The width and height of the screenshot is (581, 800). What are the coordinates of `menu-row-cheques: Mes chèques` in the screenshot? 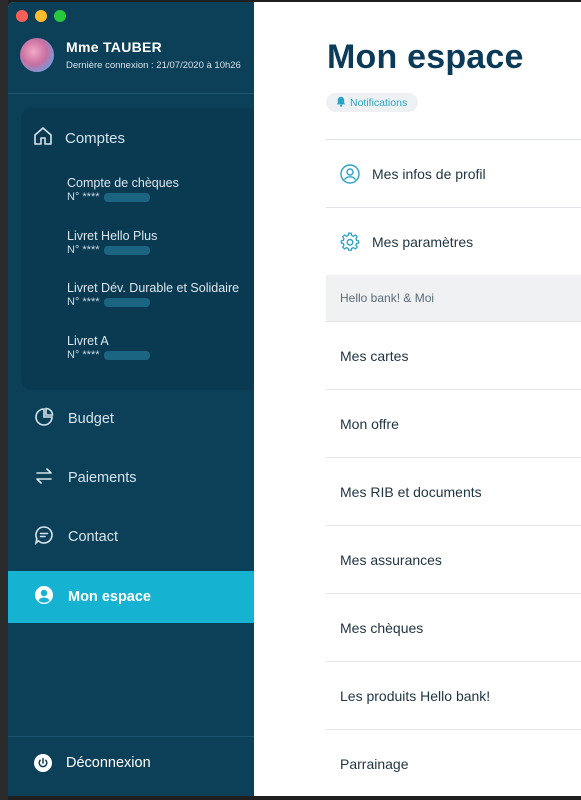 It's located at (453, 627).